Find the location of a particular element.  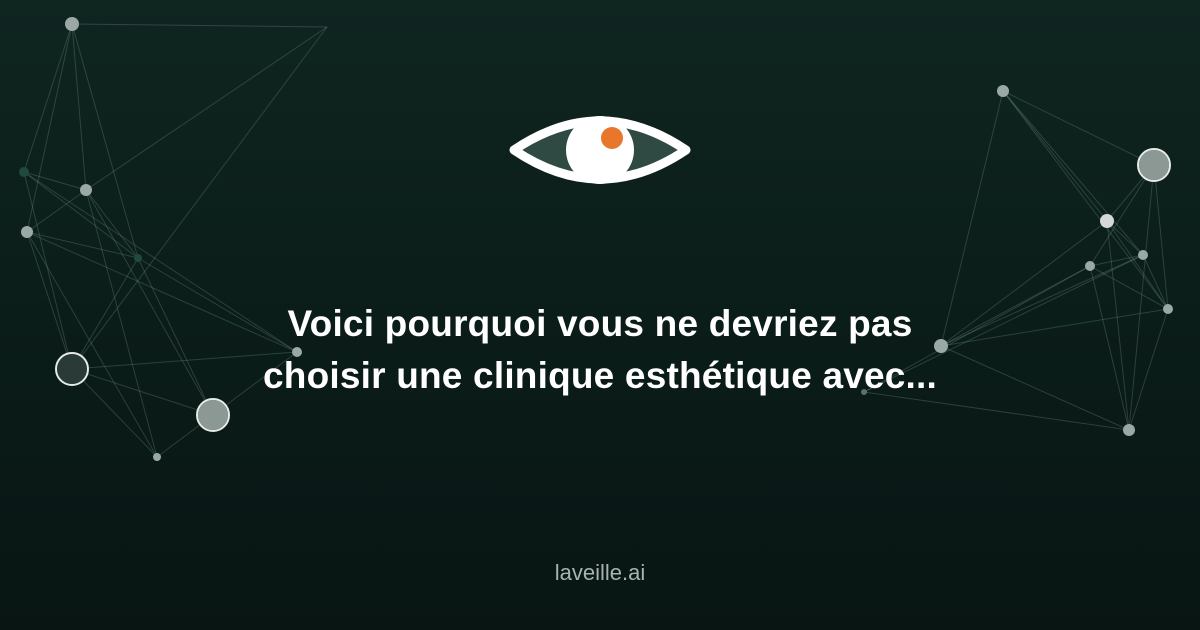

eye-icon is located at coordinates (600, 150).